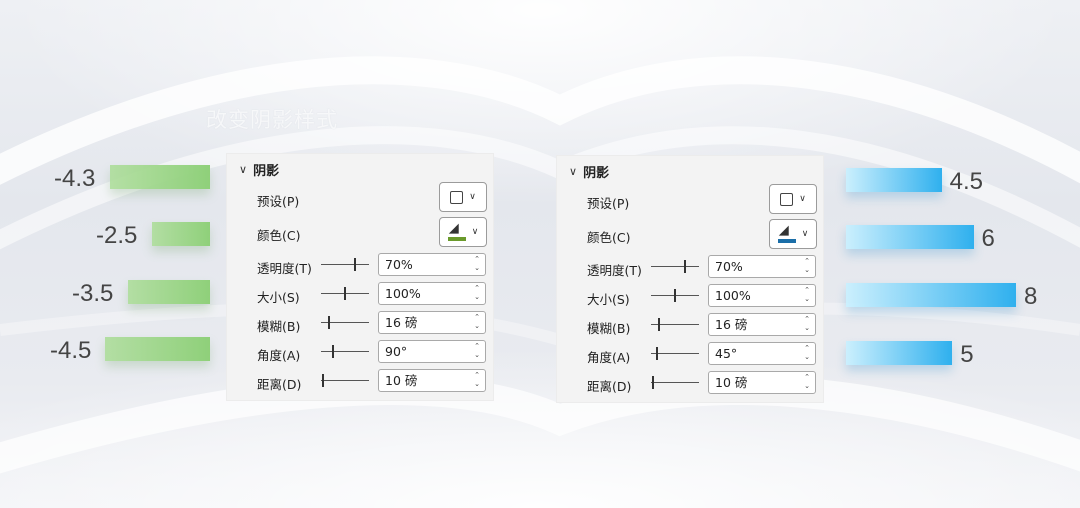 The width and height of the screenshot is (1080, 508). Describe the element at coordinates (762, 353) in the screenshot. I see `angle-input: 45° ⌃ ⌄` at that location.